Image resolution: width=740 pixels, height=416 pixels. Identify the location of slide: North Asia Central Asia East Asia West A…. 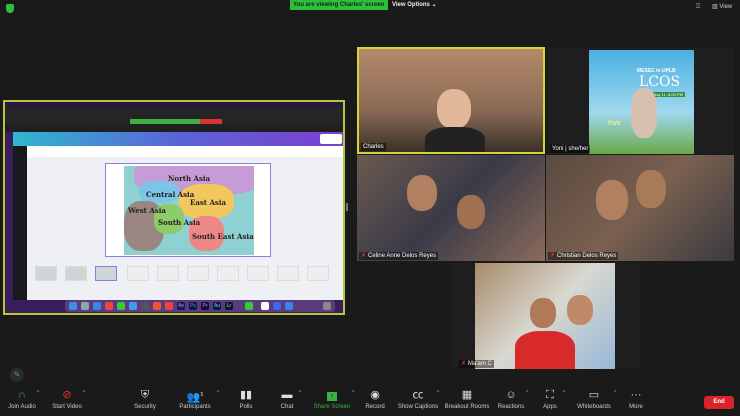
(188, 210).